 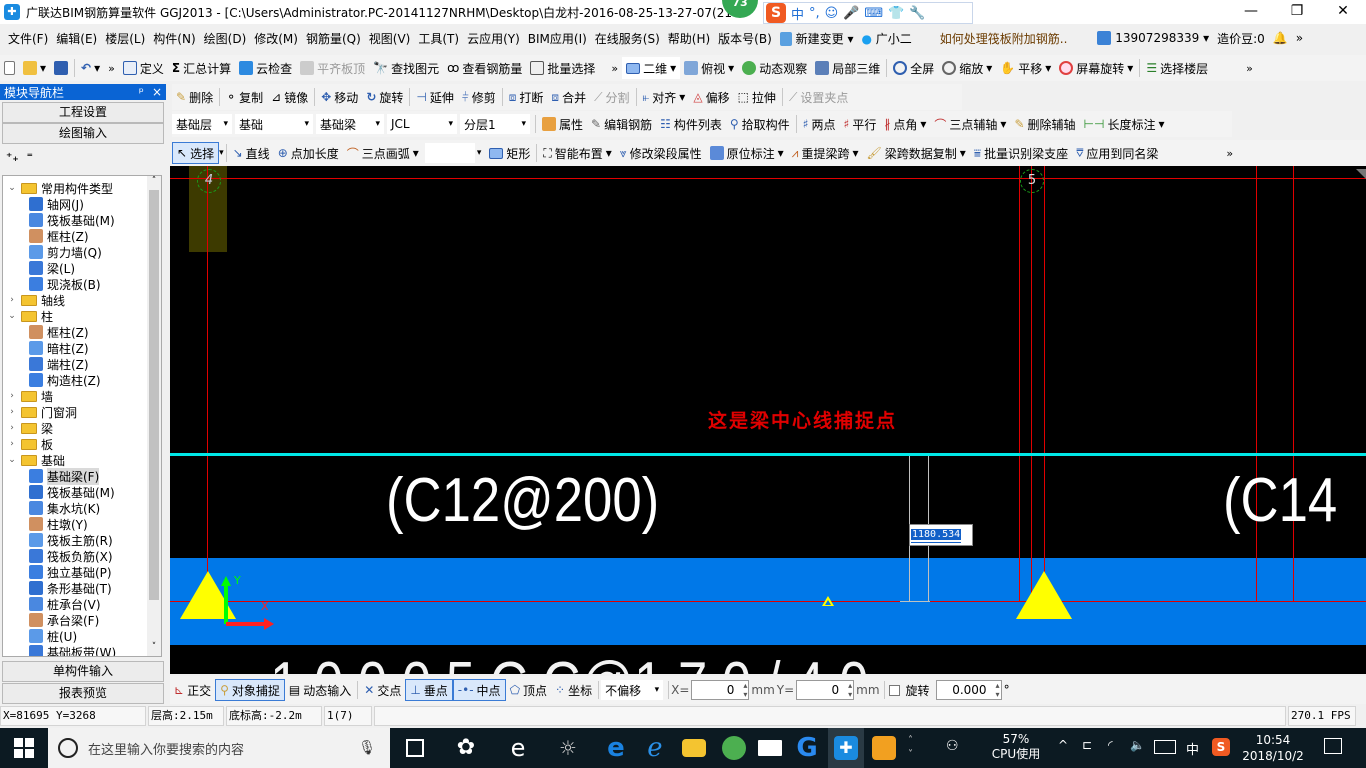 I want to click on close-icon: ×, so click(x=157, y=92).